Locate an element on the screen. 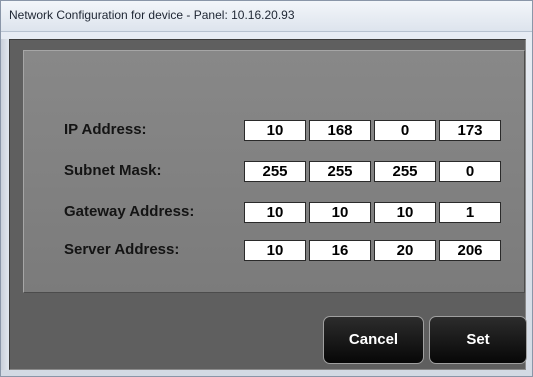 The width and height of the screenshot is (533, 377). server-address-octet-2: 16 is located at coordinates (340, 250).